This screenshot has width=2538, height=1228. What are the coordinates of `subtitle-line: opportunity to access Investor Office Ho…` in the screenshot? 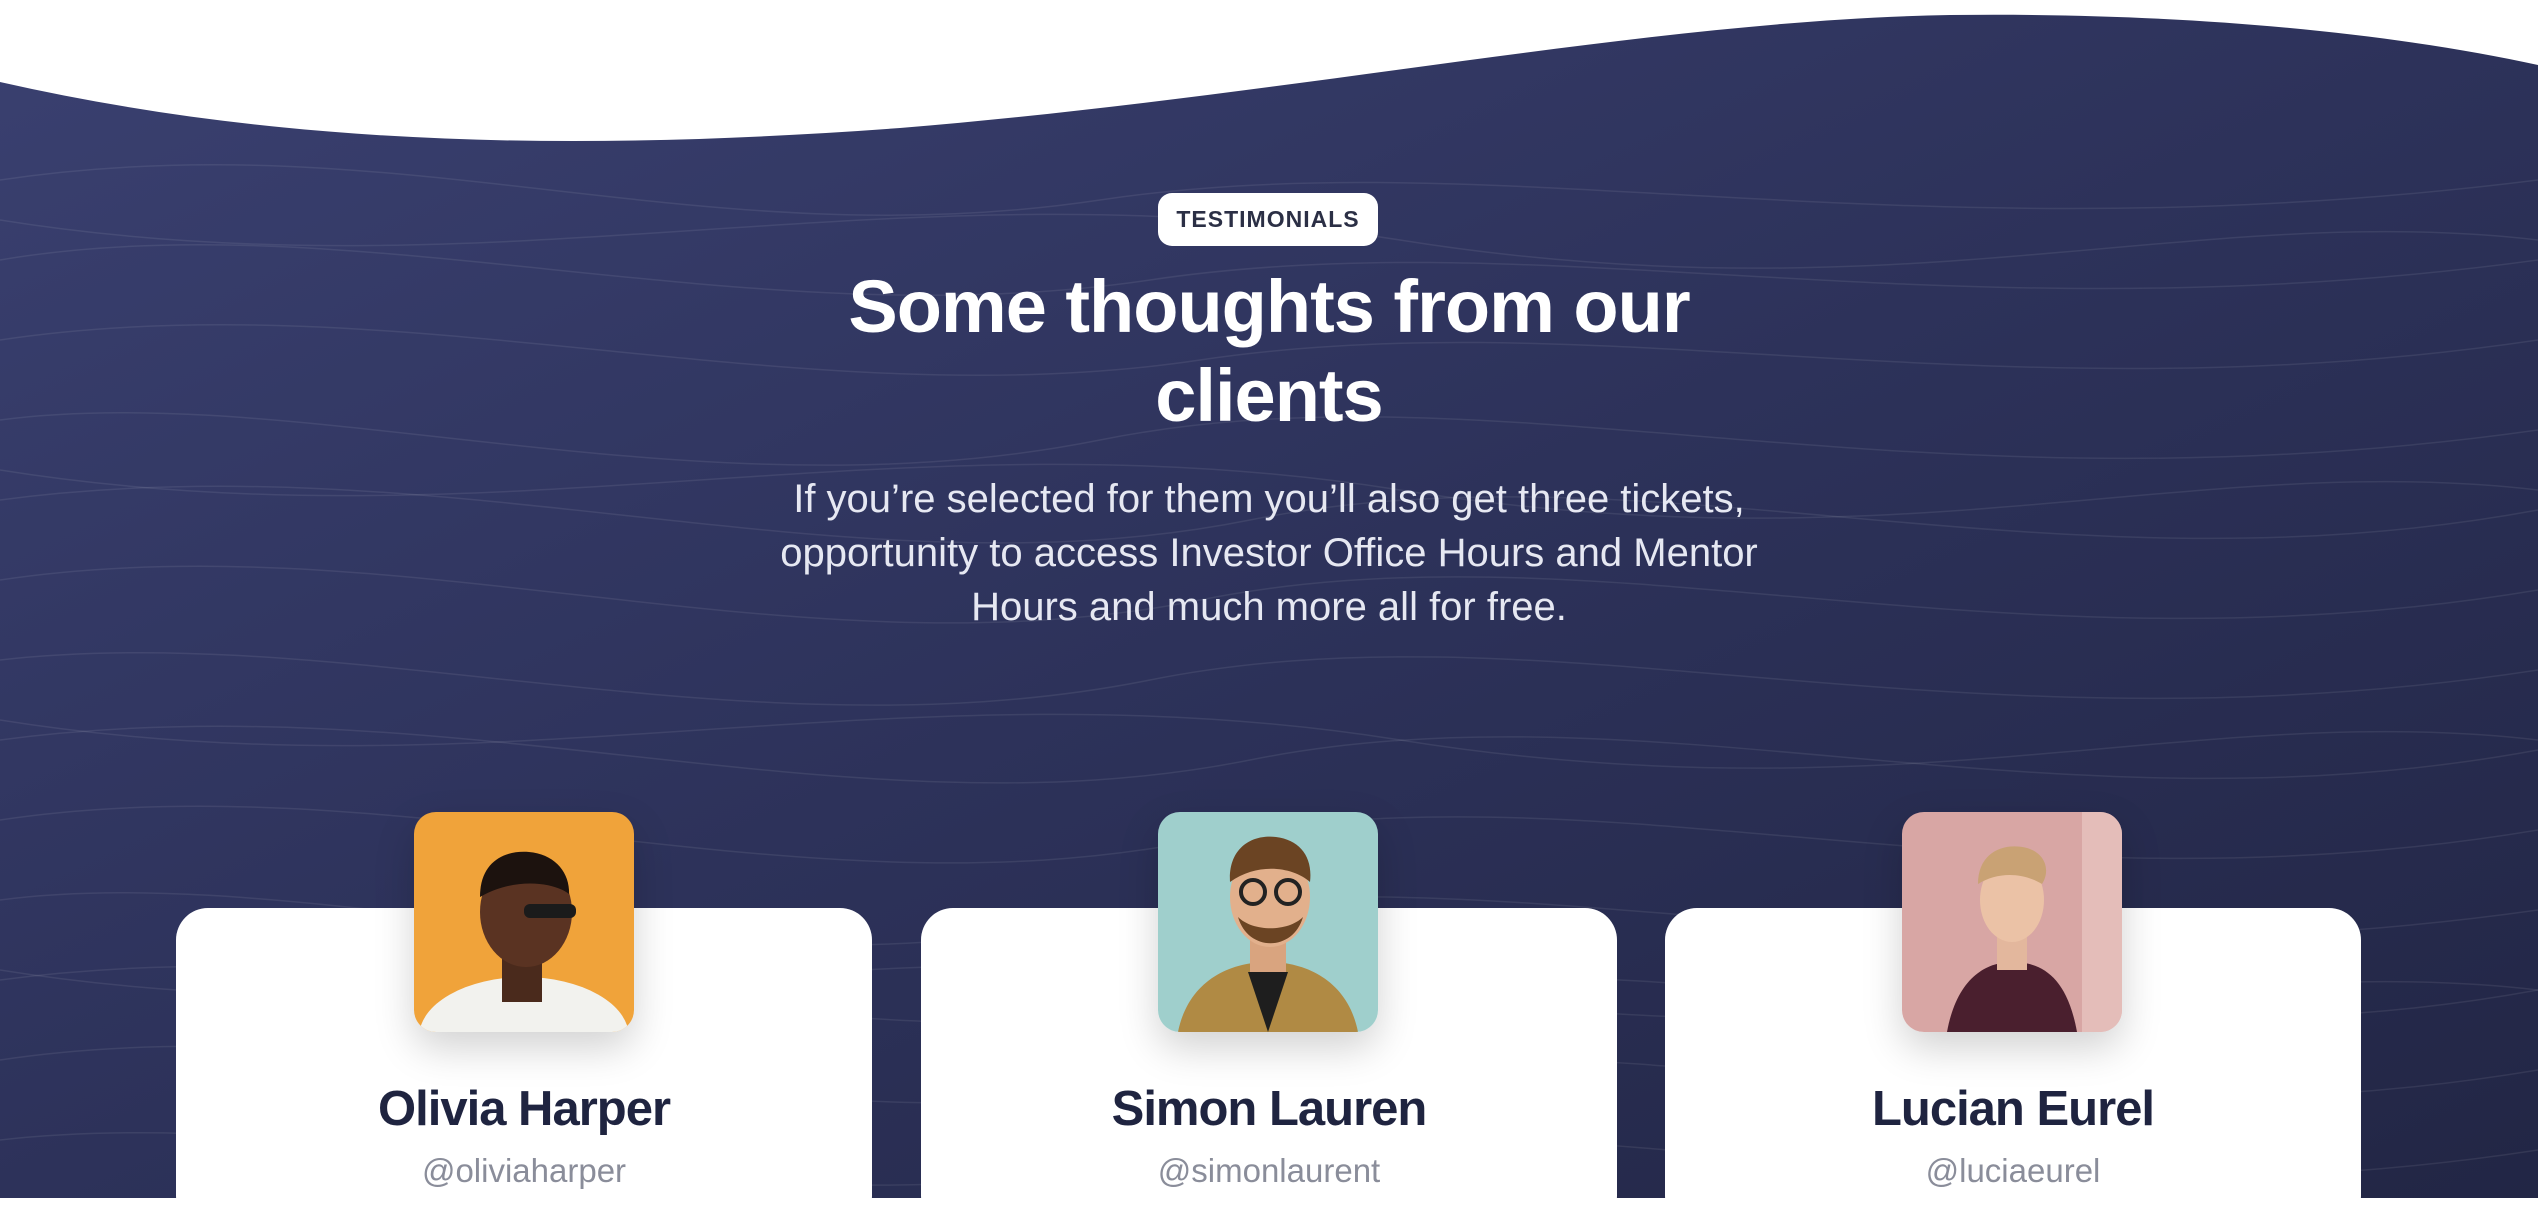 It's located at (1269, 553).